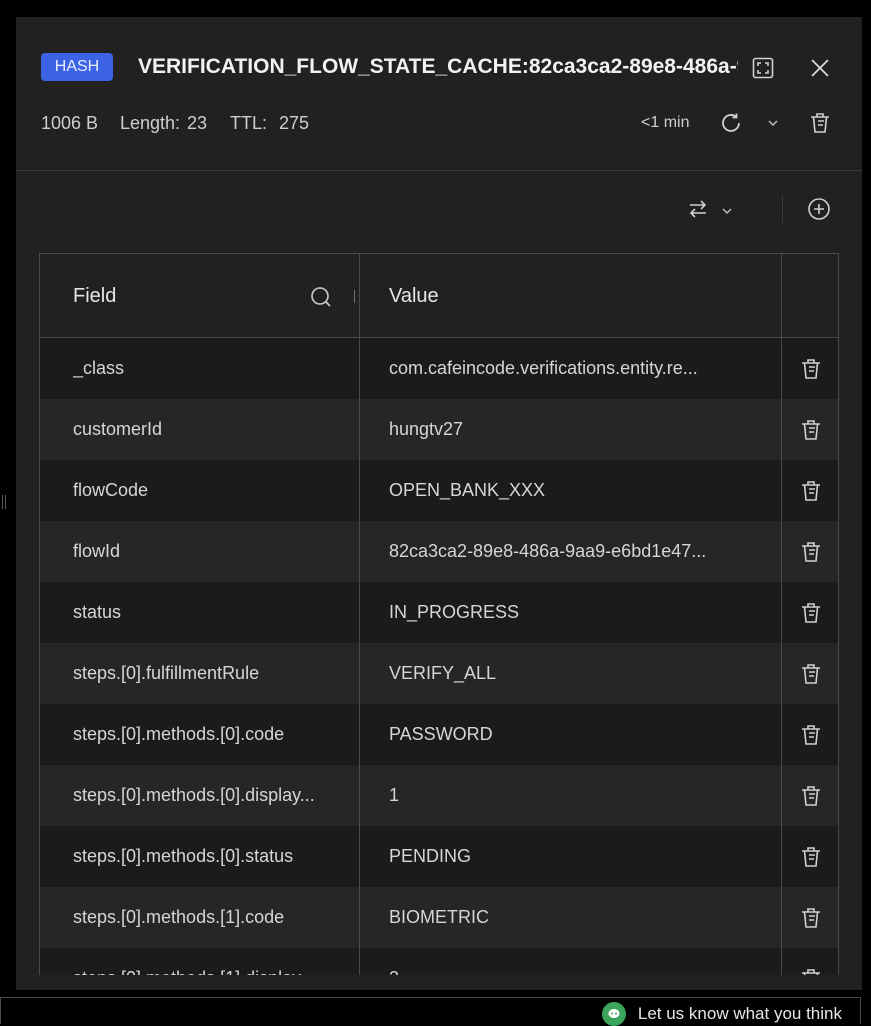  I want to click on table-row: steps.[0].fulfillmentRule VERIFY_ALL, so click(439, 673).